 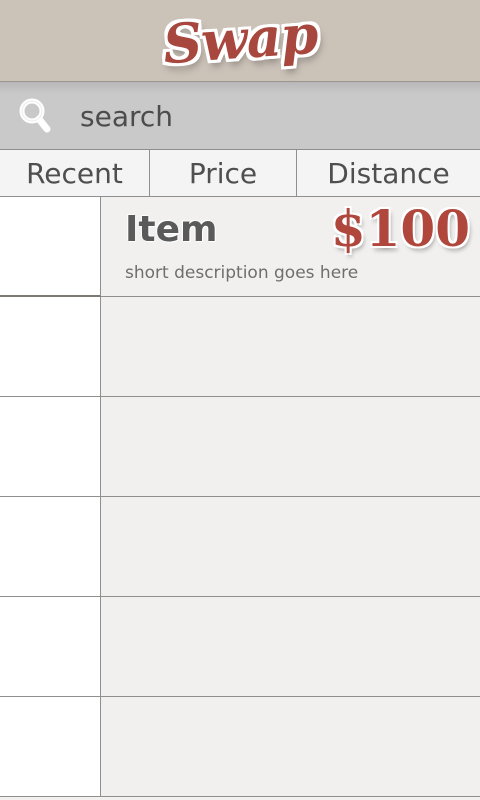 I want to click on search-bar, so click(x=240, y=116).